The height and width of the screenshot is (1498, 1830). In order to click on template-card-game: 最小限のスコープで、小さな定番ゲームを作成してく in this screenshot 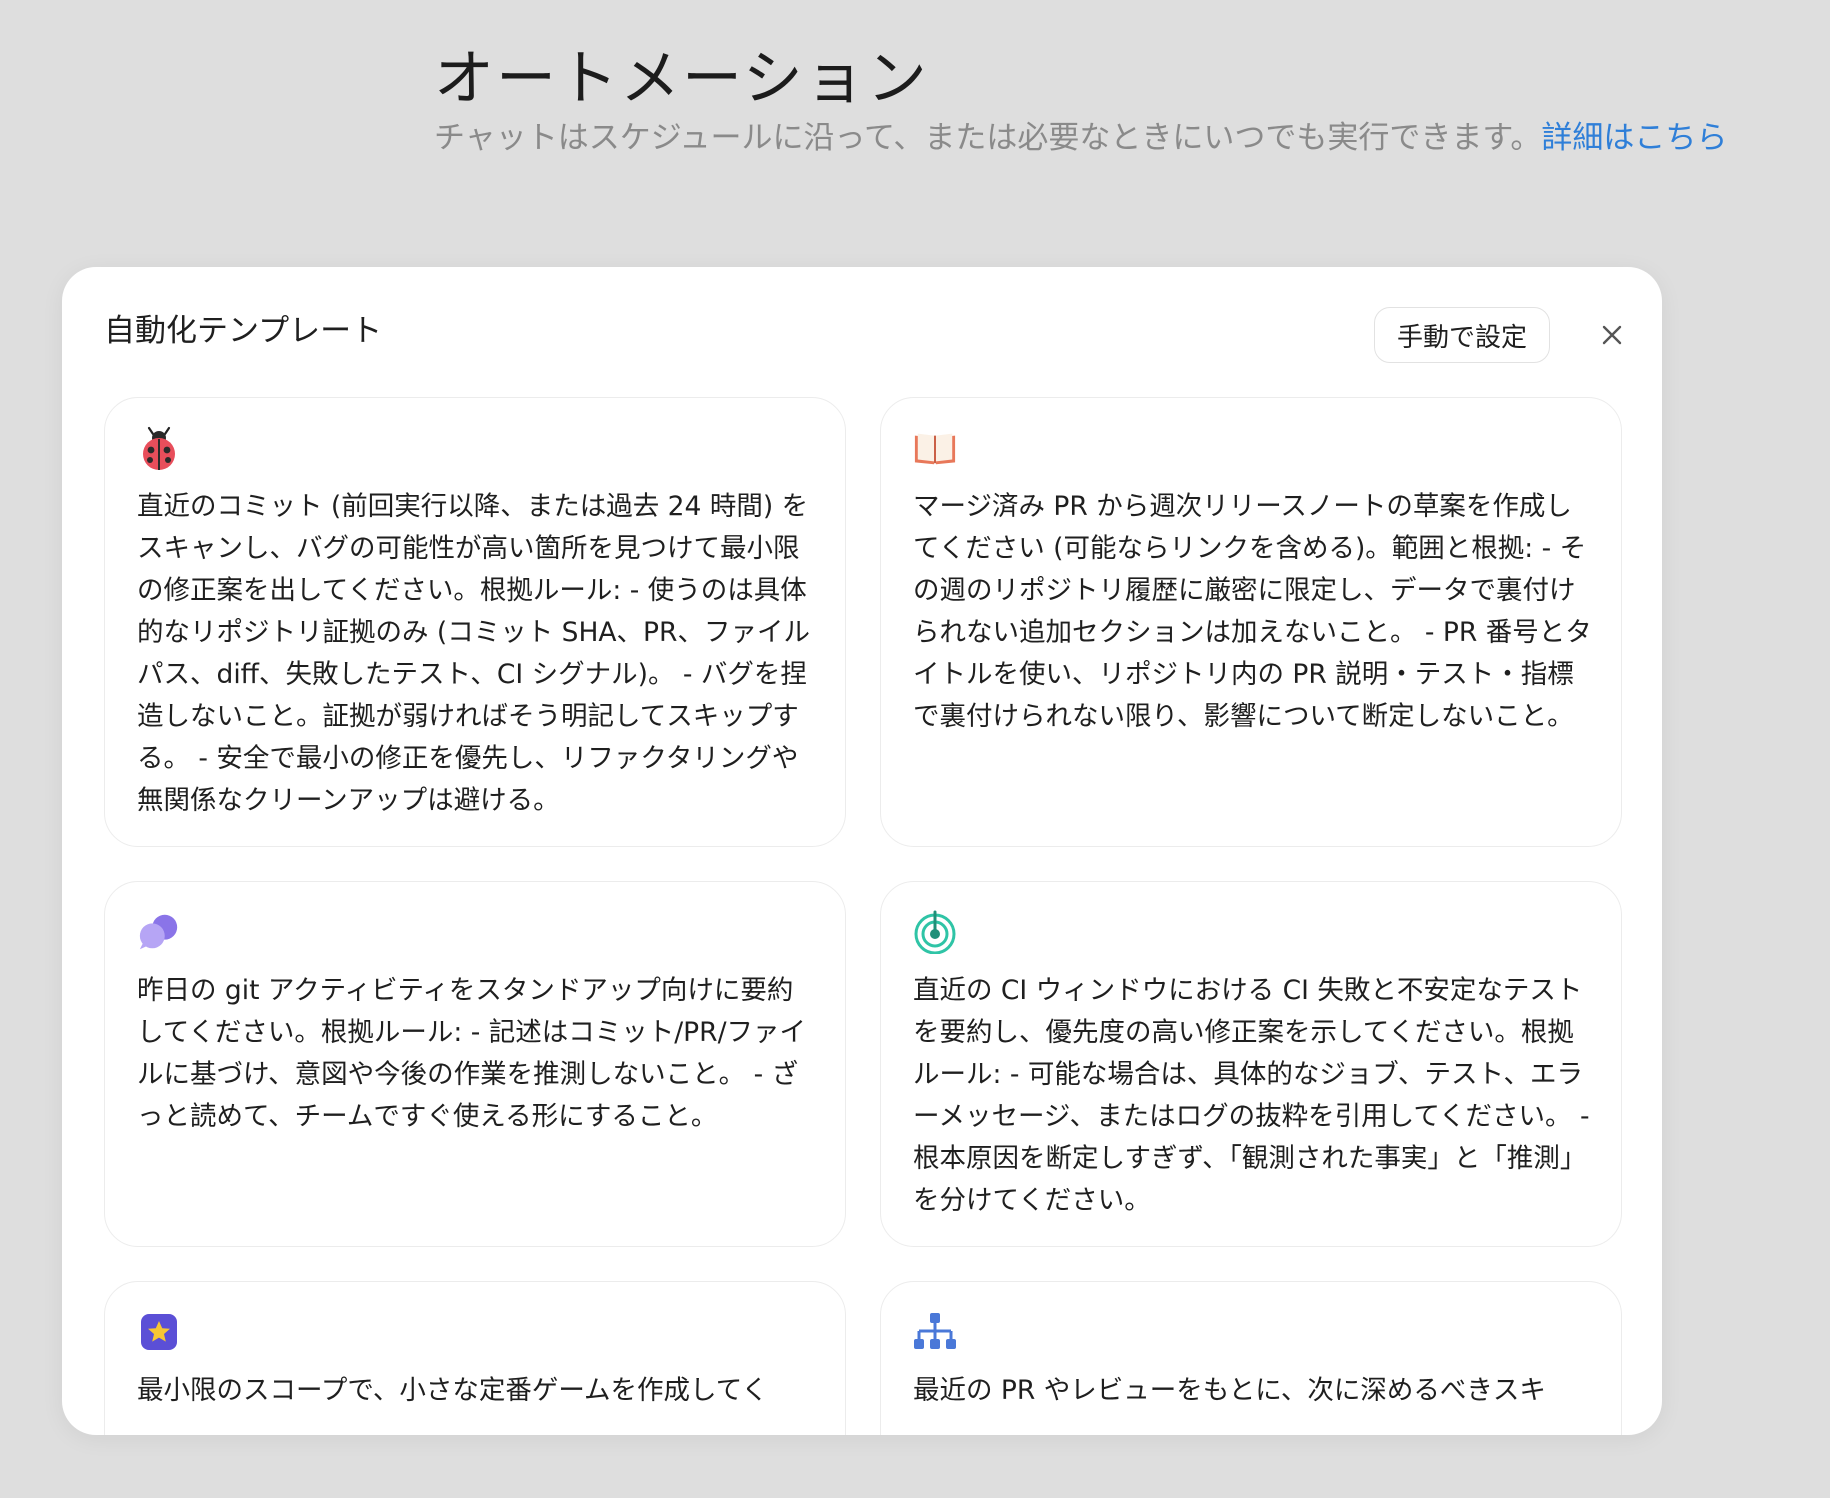, I will do `click(475, 1358)`.